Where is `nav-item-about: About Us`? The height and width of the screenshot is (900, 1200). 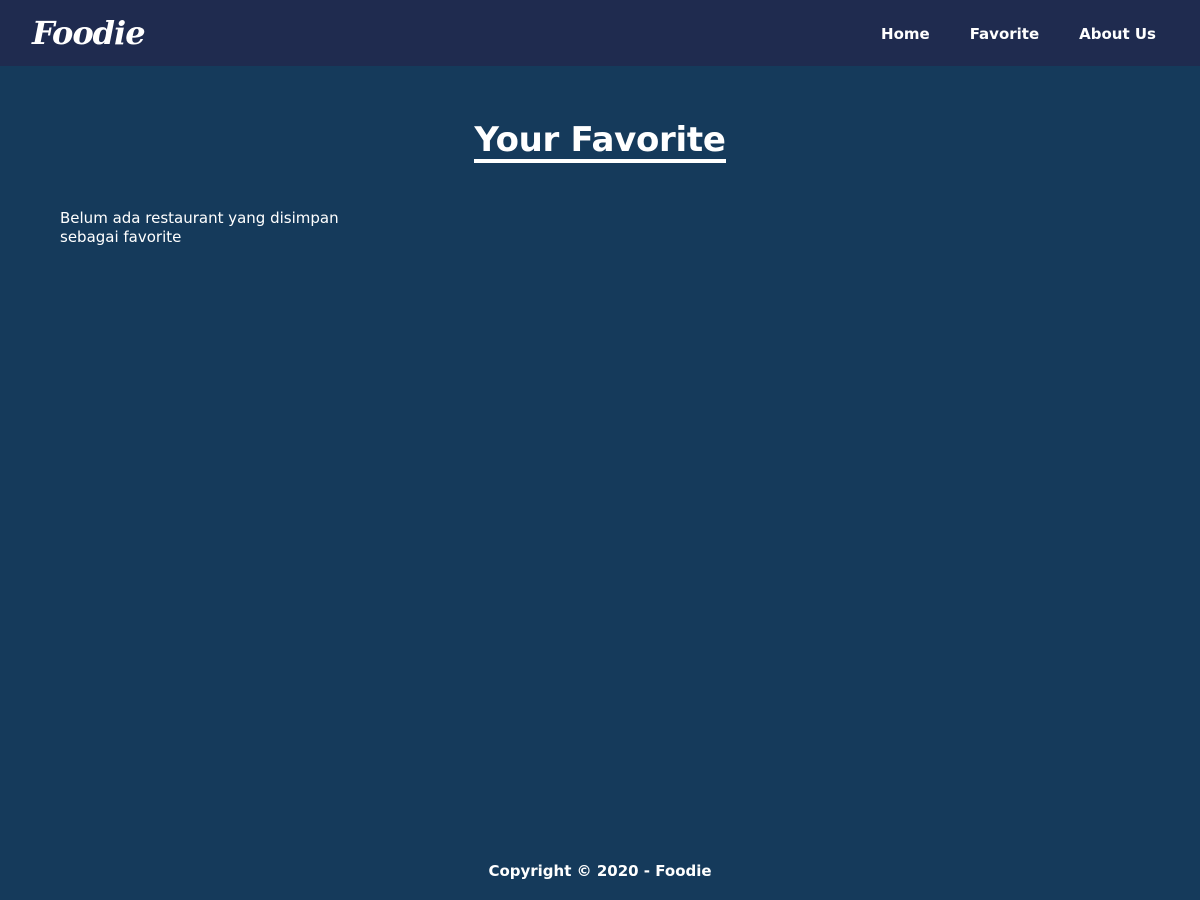 nav-item-about: About Us is located at coordinates (1117, 33).